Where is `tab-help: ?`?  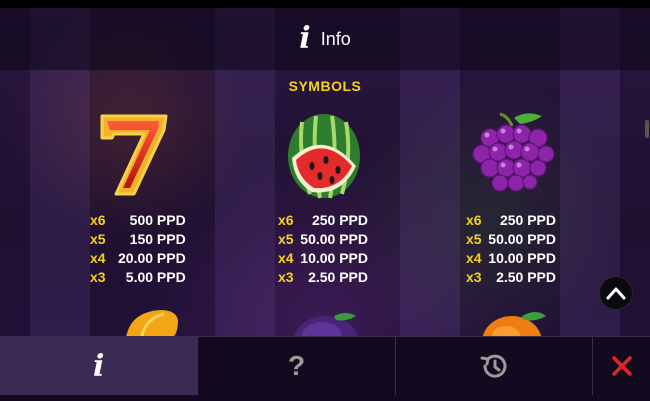
tab-help: ? is located at coordinates (297, 366).